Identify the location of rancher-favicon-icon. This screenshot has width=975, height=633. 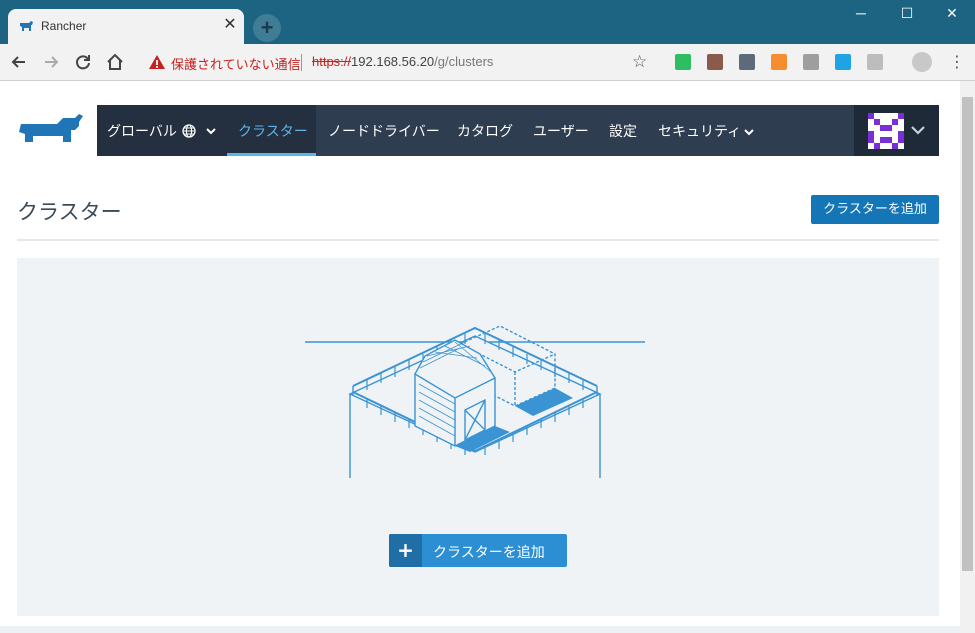
(26, 26).